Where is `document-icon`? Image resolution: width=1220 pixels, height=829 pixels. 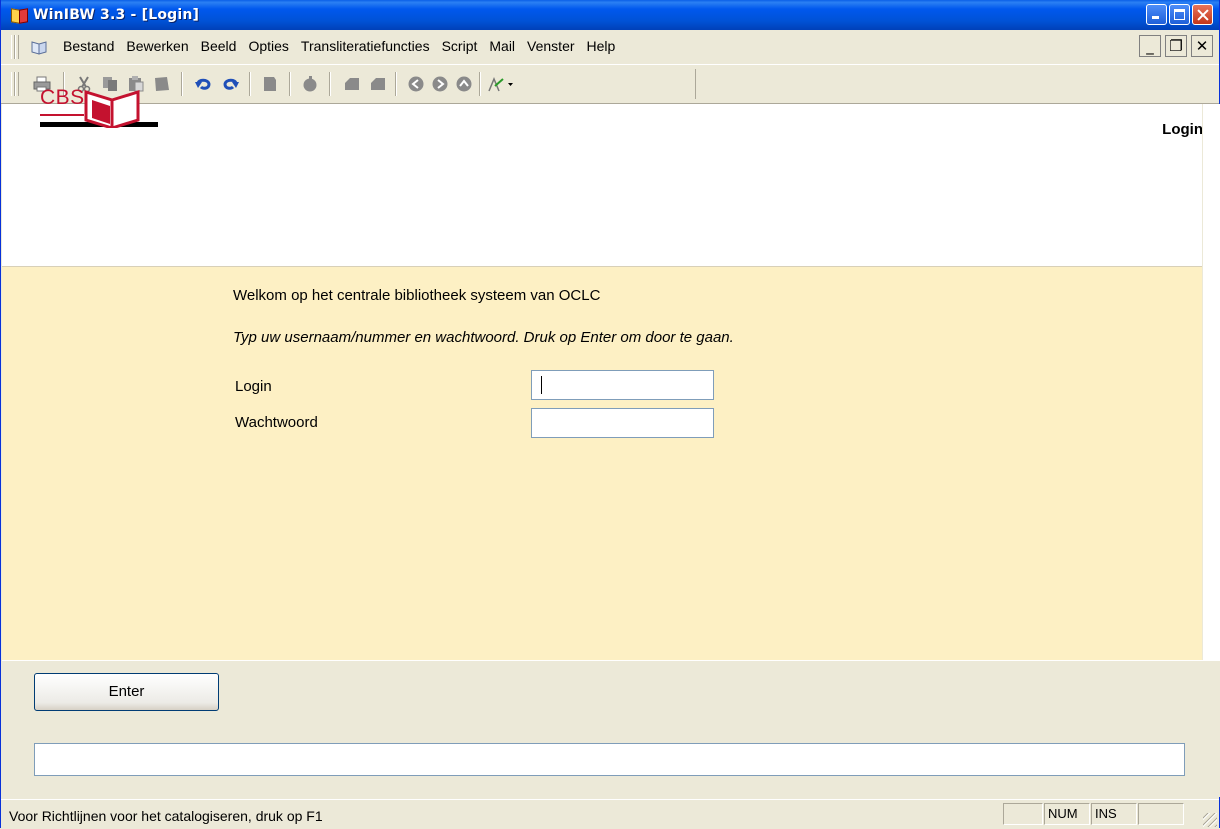 document-icon is located at coordinates (270, 84).